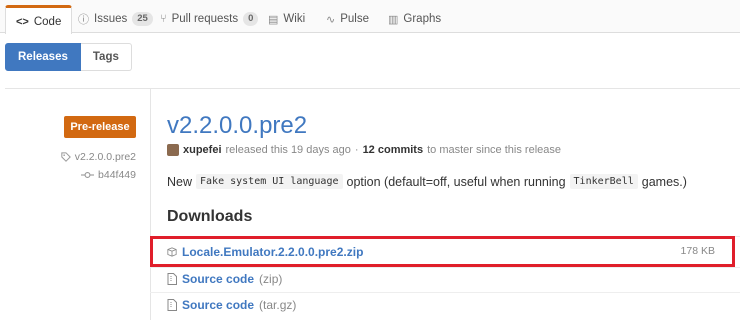 The image size is (740, 320). I want to click on download-source-targz: Source code (tar.gz), so click(231, 305).